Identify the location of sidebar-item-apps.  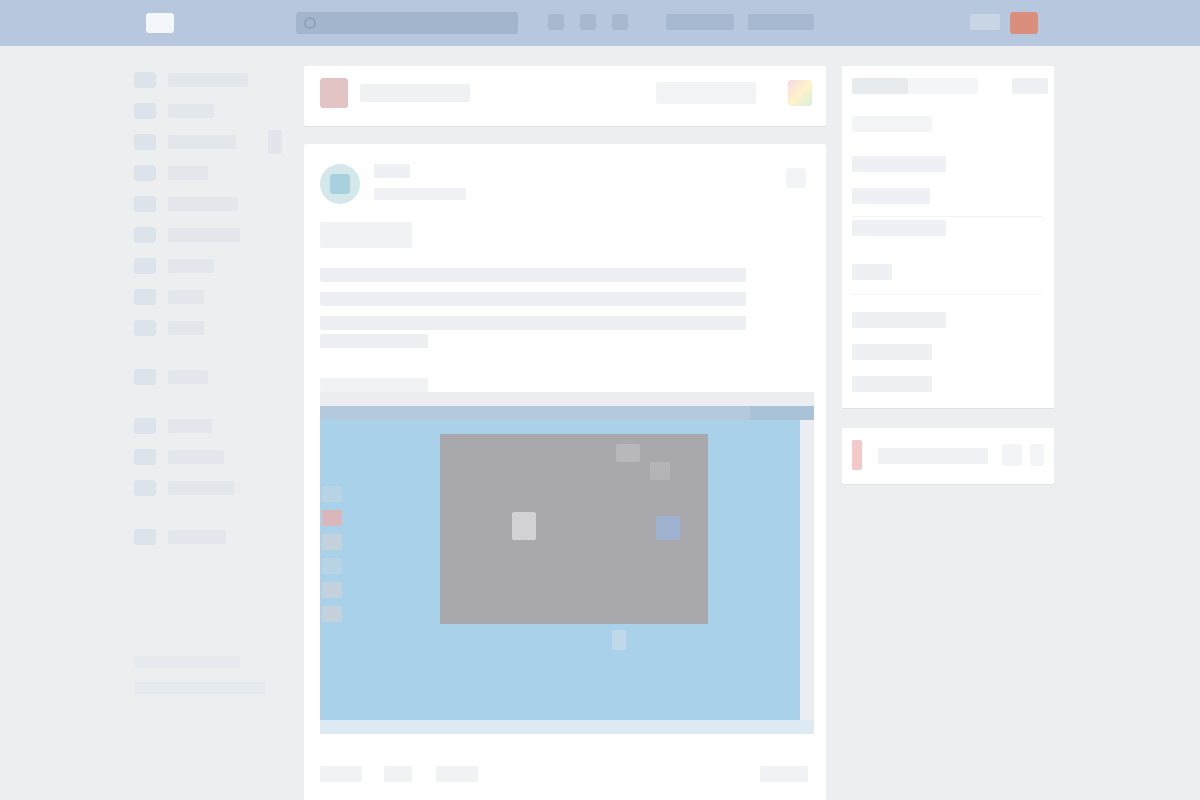
(209, 376).